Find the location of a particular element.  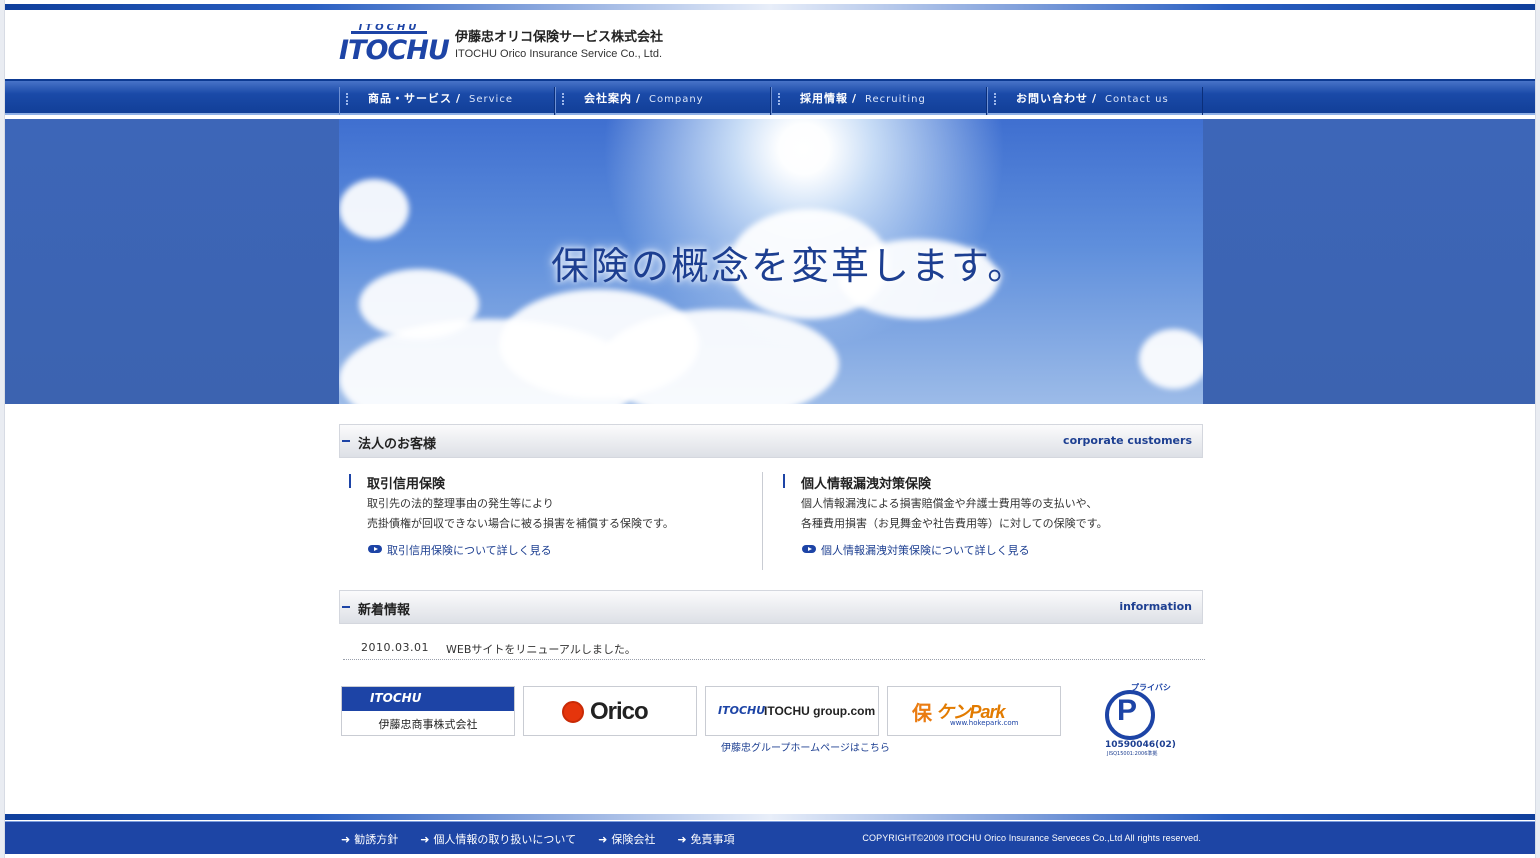

section-title-en: information is located at coordinates (1155, 606).